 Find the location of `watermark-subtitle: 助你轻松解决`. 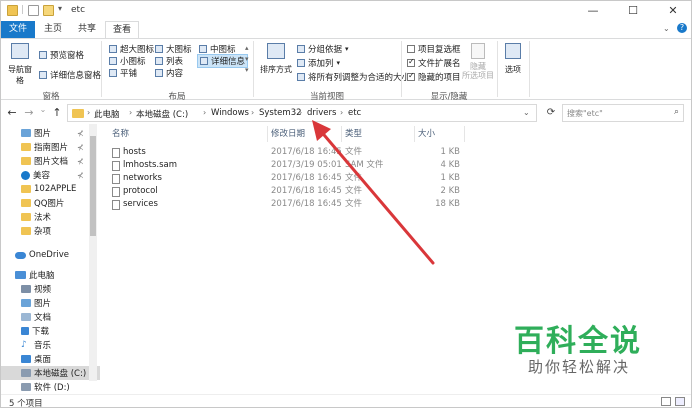

watermark-subtitle: 助你轻松解决 is located at coordinates (579, 367).